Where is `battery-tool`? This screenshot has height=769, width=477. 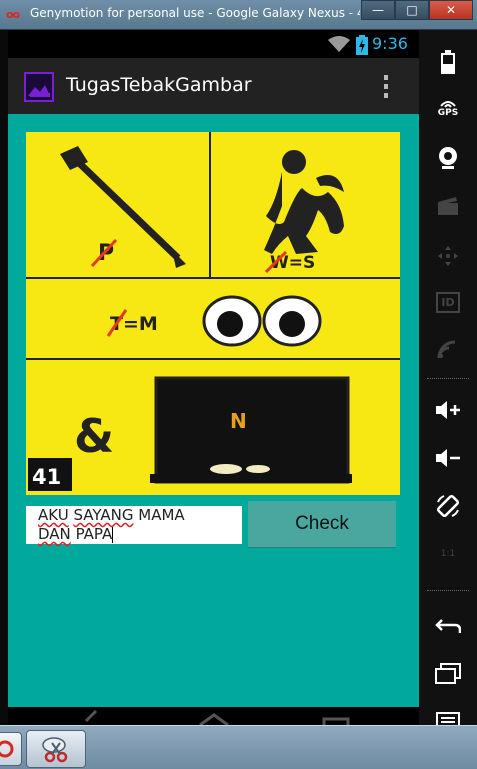
battery-tool is located at coordinates (448, 62).